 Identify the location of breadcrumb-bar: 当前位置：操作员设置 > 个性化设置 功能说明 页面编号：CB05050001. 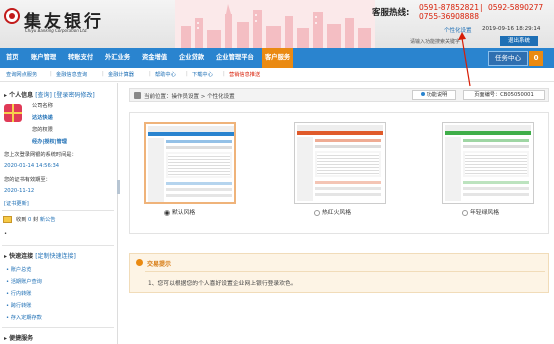
(339, 95).